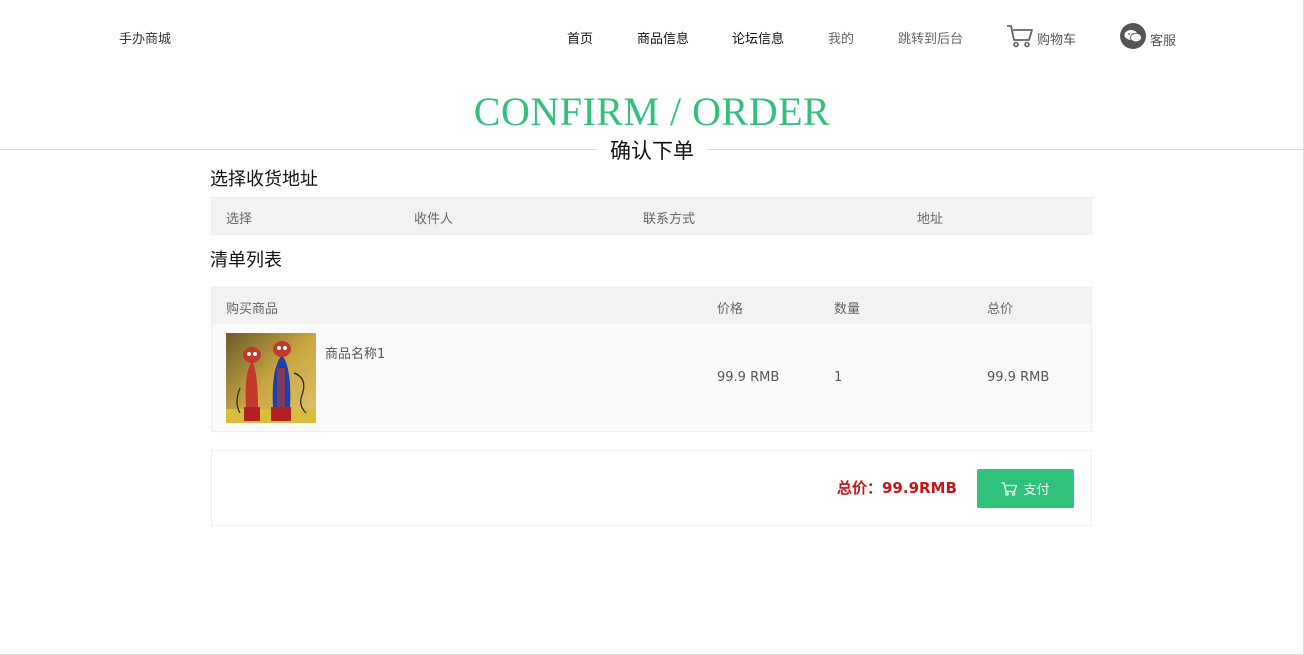  What do you see at coordinates (652, 111) in the screenshot?
I see `page-title-en: CONFIRM / ORDER` at bounding box center [652, 111].